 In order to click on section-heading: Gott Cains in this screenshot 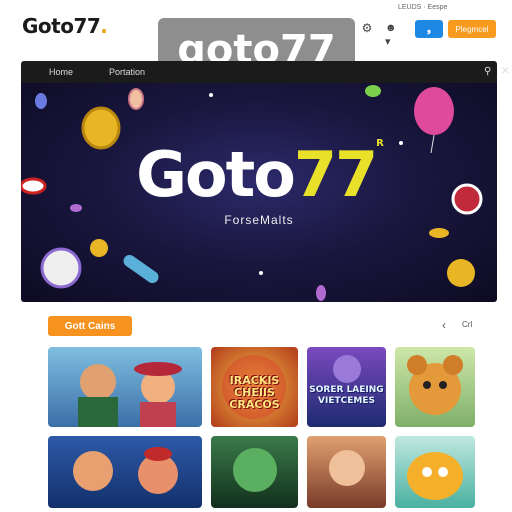, I will do `click(90, 326)`.